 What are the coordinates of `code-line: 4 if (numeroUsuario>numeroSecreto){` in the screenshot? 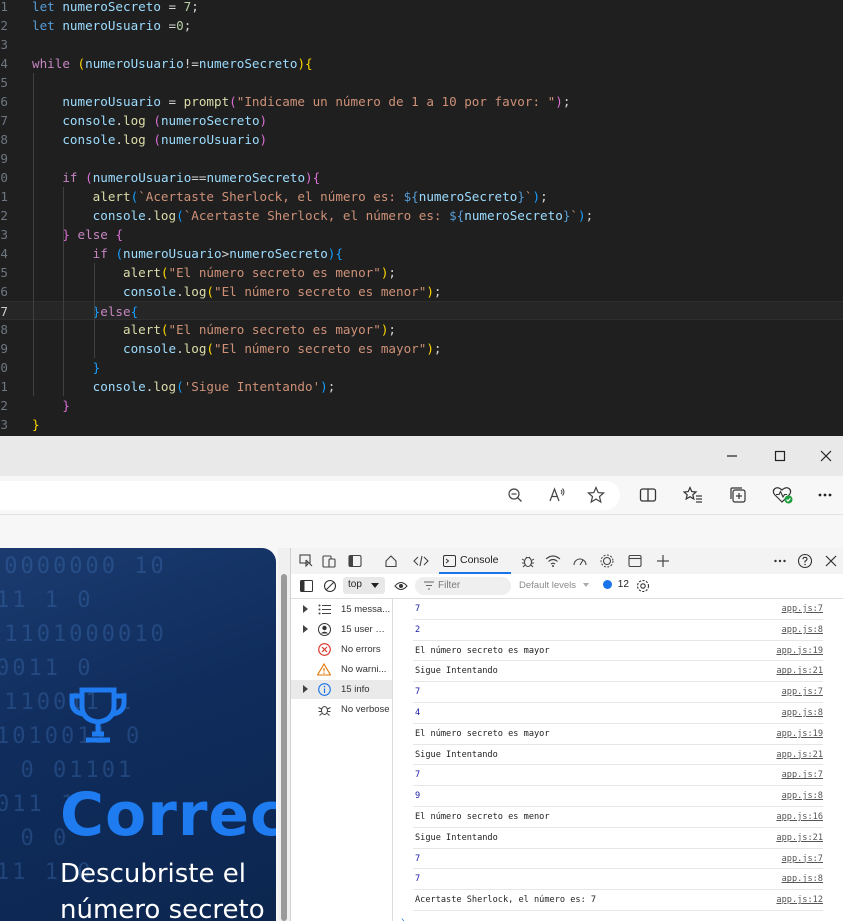 It's located at (421, 253).